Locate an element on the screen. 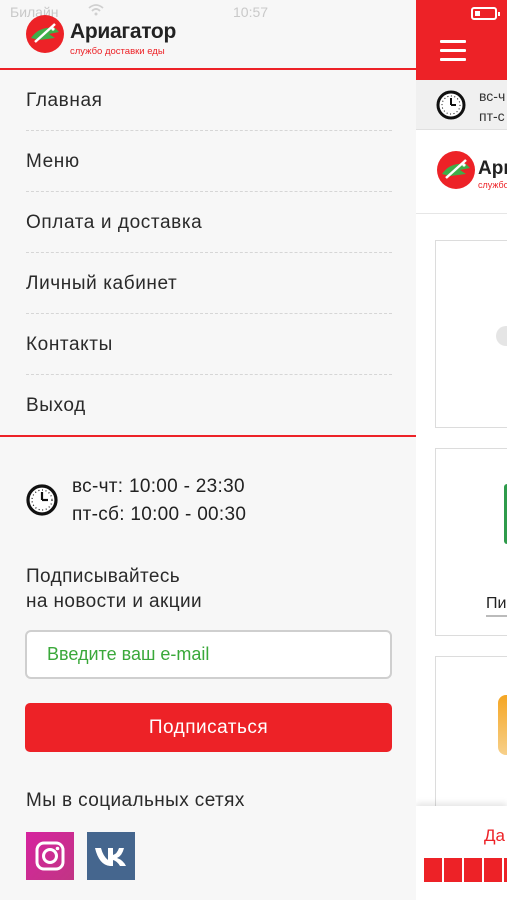 This screenshot has height=900, width=507. menu-item-payment-delivery: Оплата и доставка is located at coordinates (208, 222).